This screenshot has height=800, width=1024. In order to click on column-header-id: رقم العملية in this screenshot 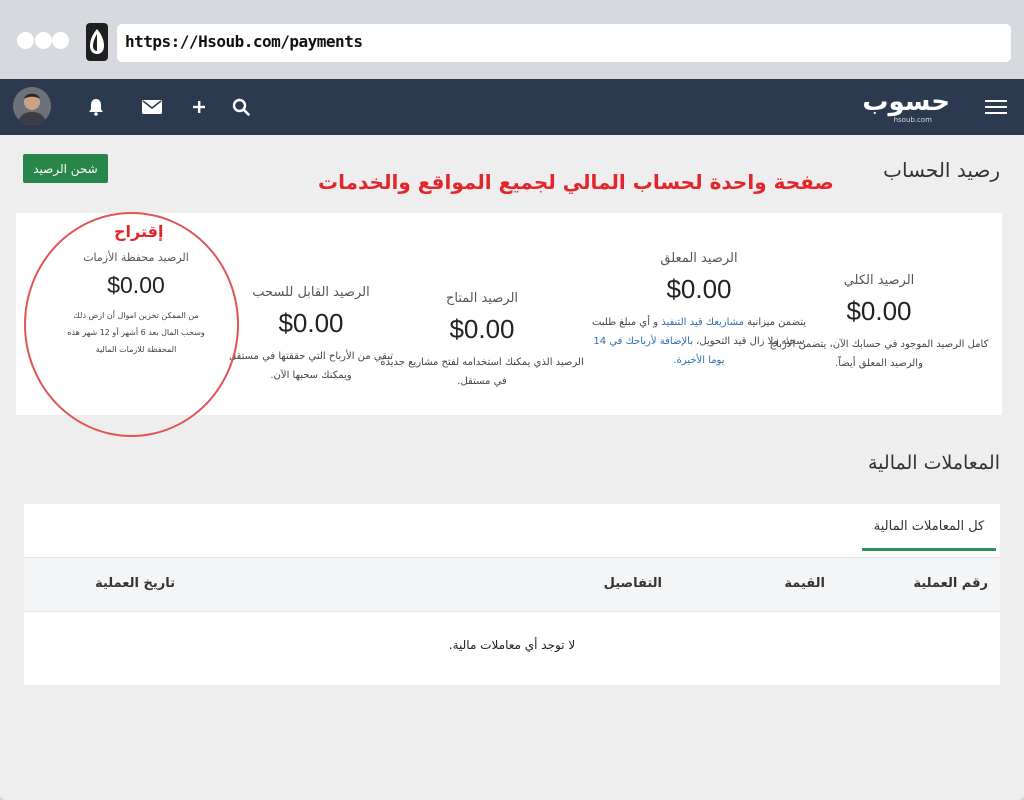, I will do `click(950, 583)`.